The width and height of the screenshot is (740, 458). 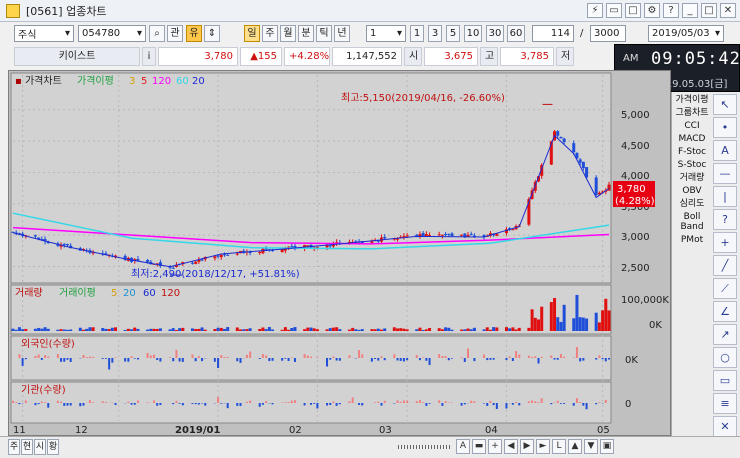 What do you see at coordinates (27, 447) in the screenshot?
I see `tab-hyun: 현` at bounding box center [27, 447].